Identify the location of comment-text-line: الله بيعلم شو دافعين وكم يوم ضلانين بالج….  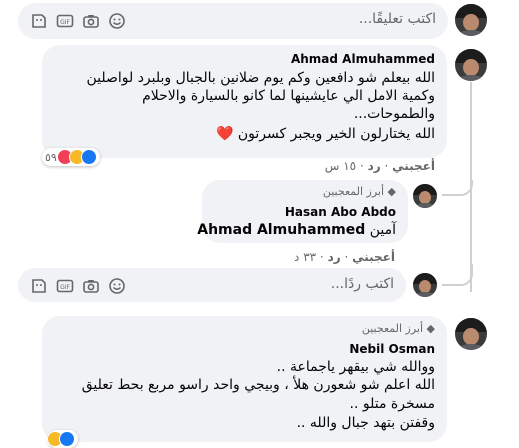
(260, 78).